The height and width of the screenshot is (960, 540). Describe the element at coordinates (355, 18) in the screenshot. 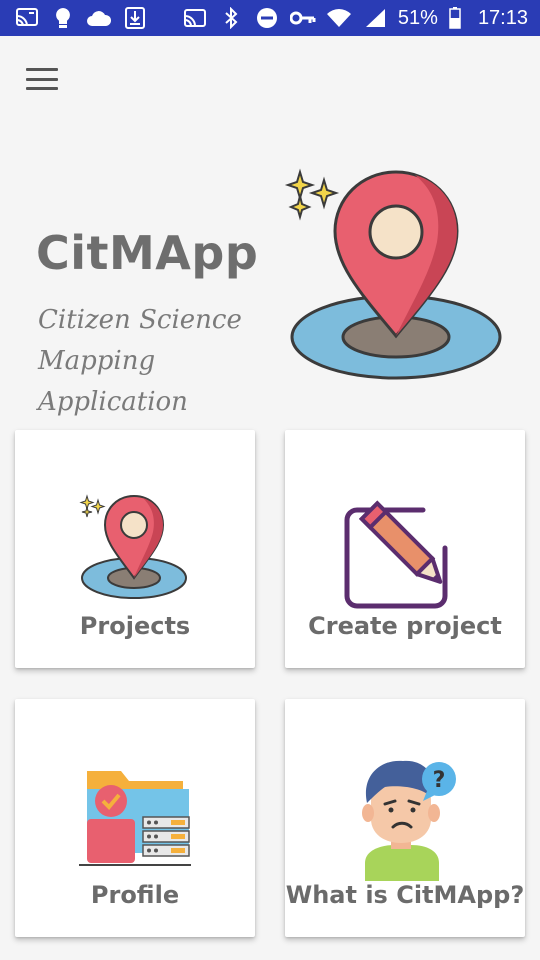

I see `status-right-icons: 51% 17:13` at that location.